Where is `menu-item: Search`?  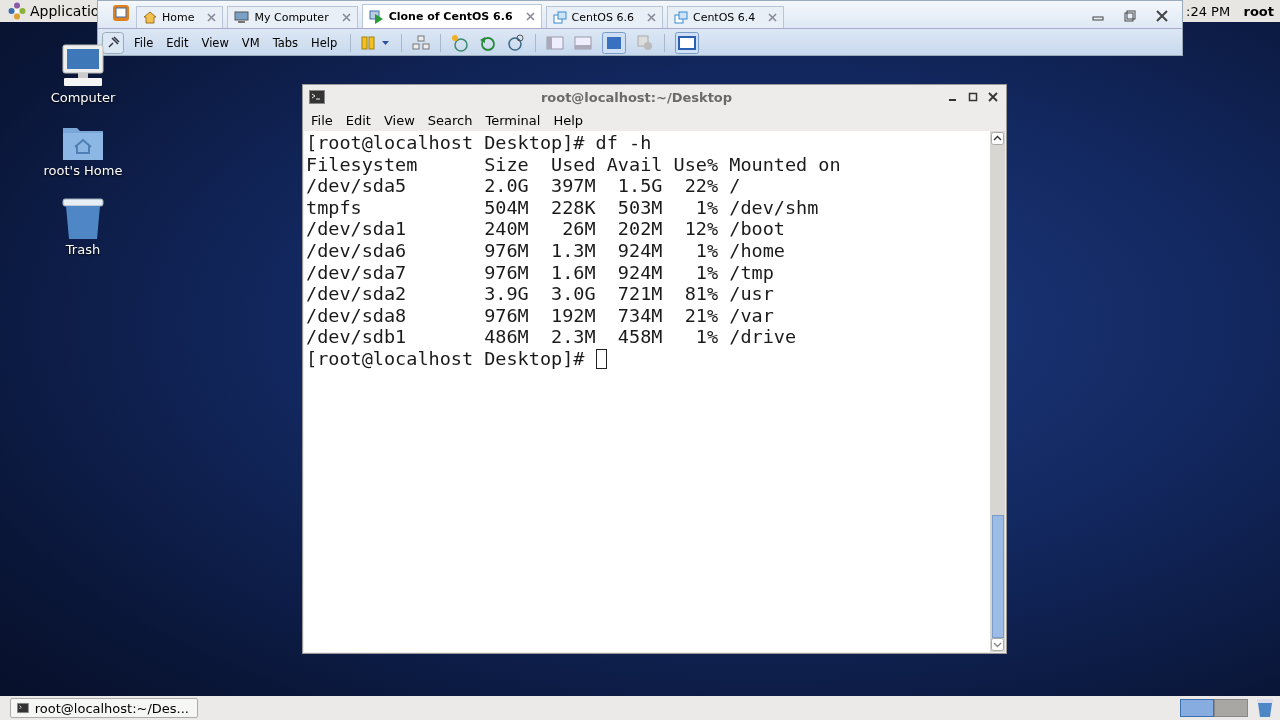 menu-item: Search is located at coordinates (450, 120).